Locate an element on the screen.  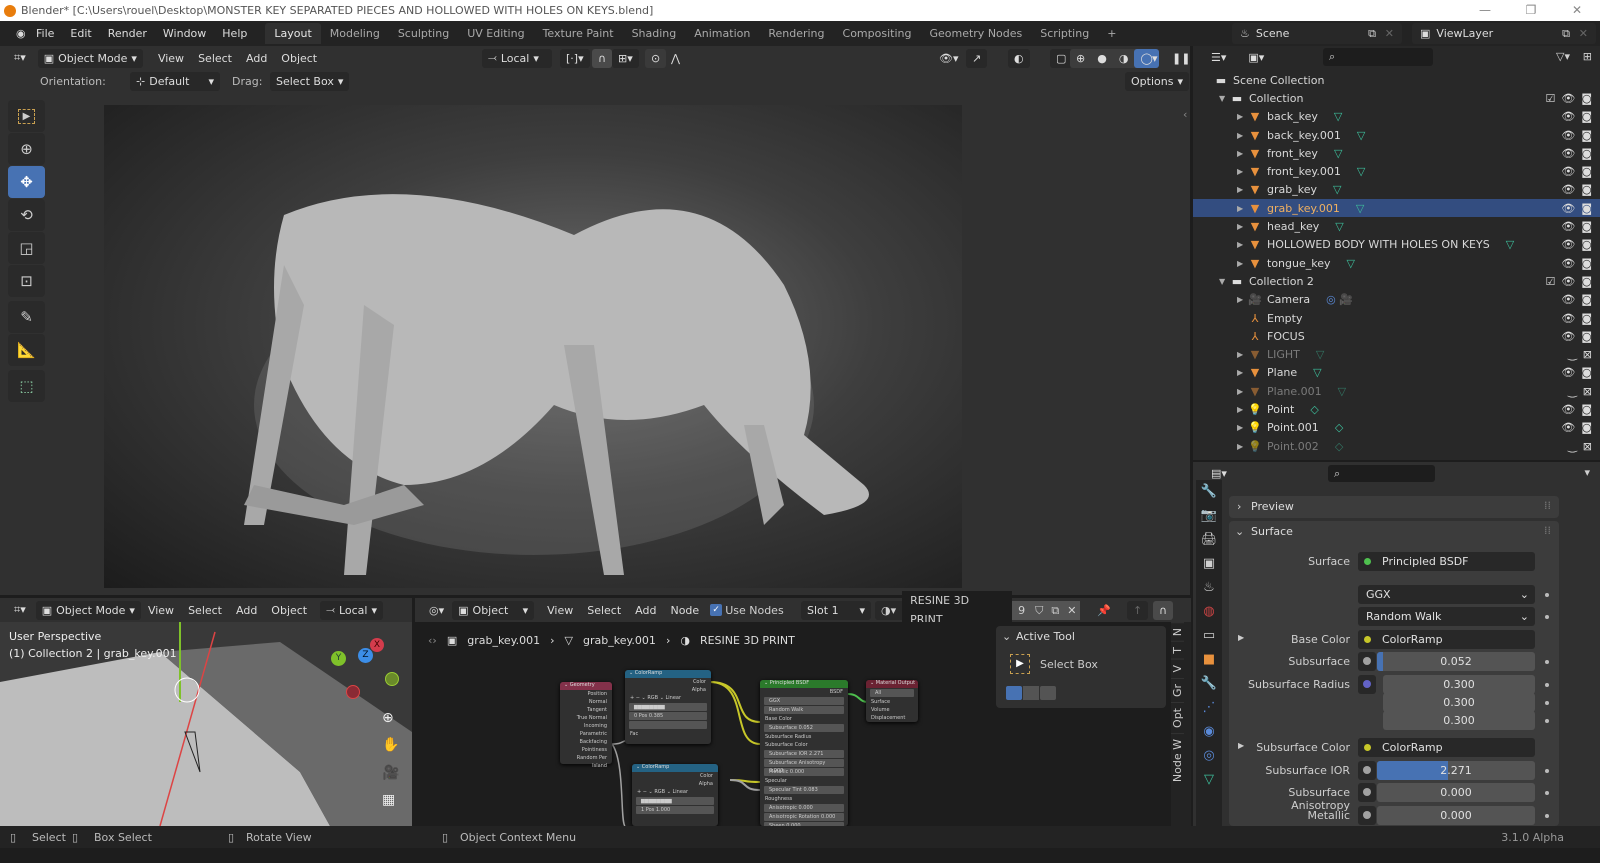
fake-user-icon: ⛉ is located at coordinates (1039, 610).